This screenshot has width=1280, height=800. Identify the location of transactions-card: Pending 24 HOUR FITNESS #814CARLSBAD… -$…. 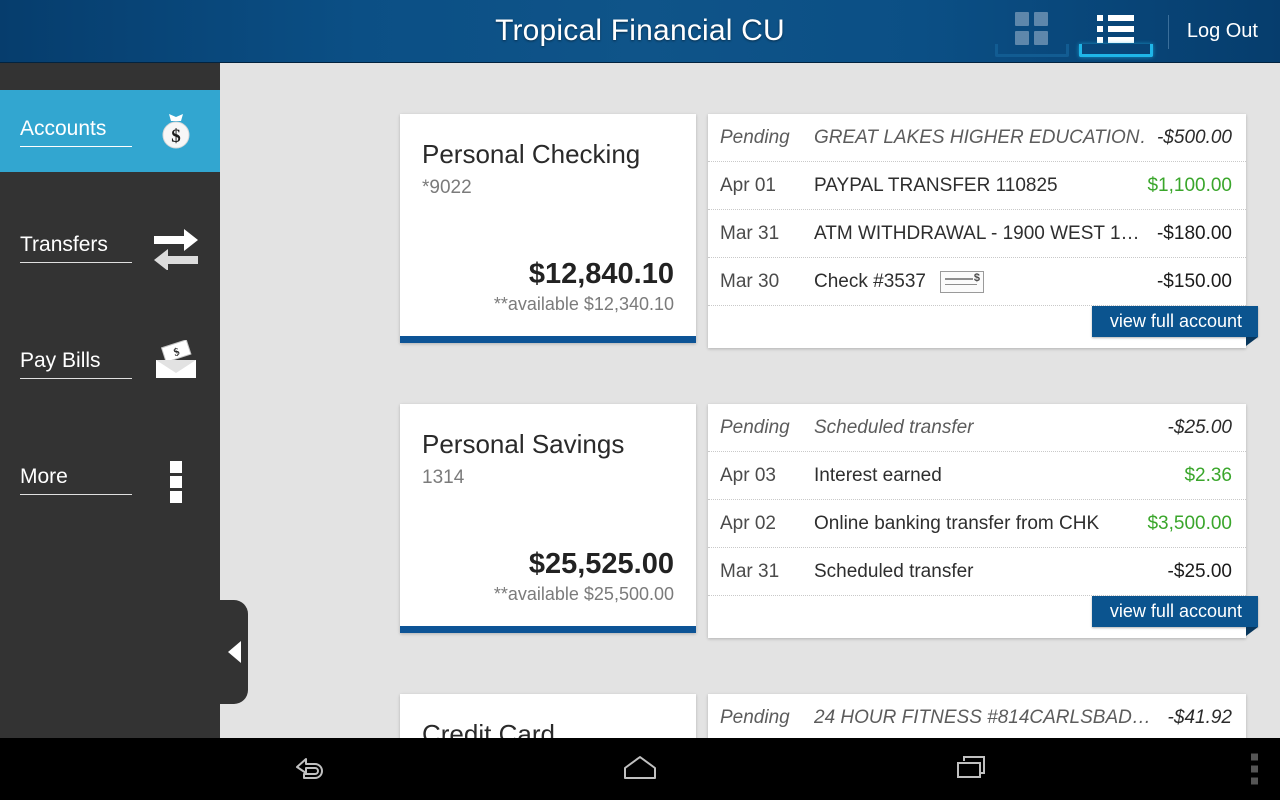
(977, 716).